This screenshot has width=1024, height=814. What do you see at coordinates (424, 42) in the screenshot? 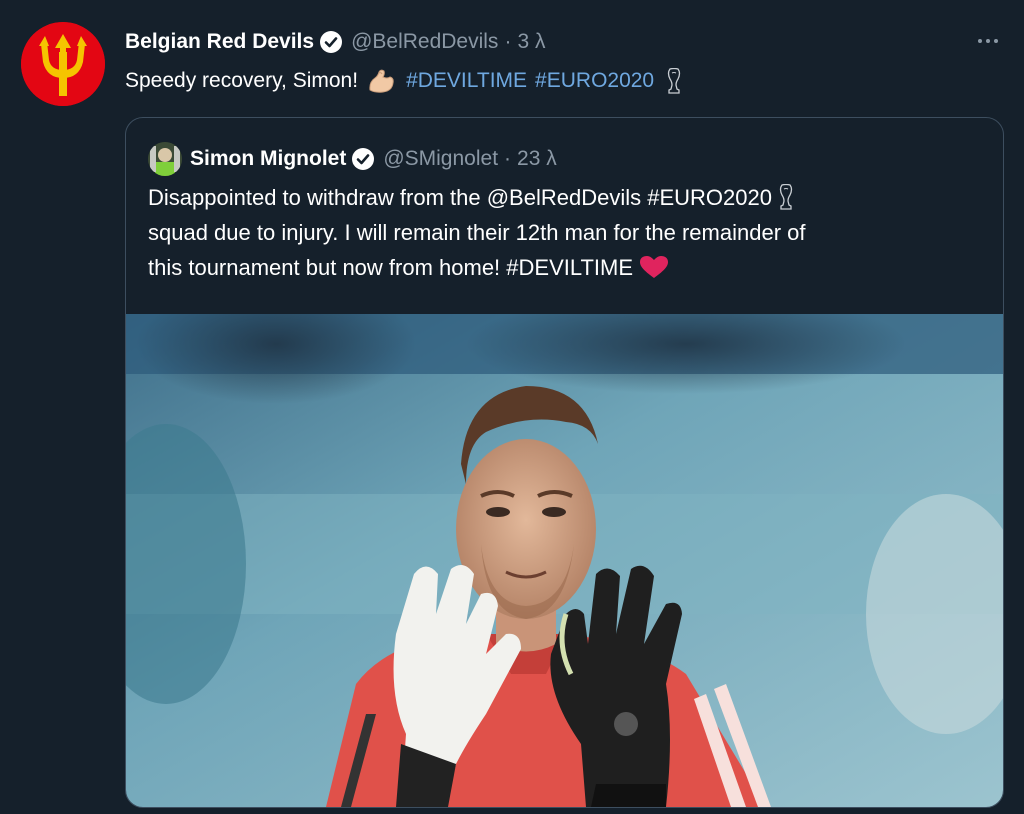
I see `author-handle: @BelRedDevils` at bounding box center [424, 42].